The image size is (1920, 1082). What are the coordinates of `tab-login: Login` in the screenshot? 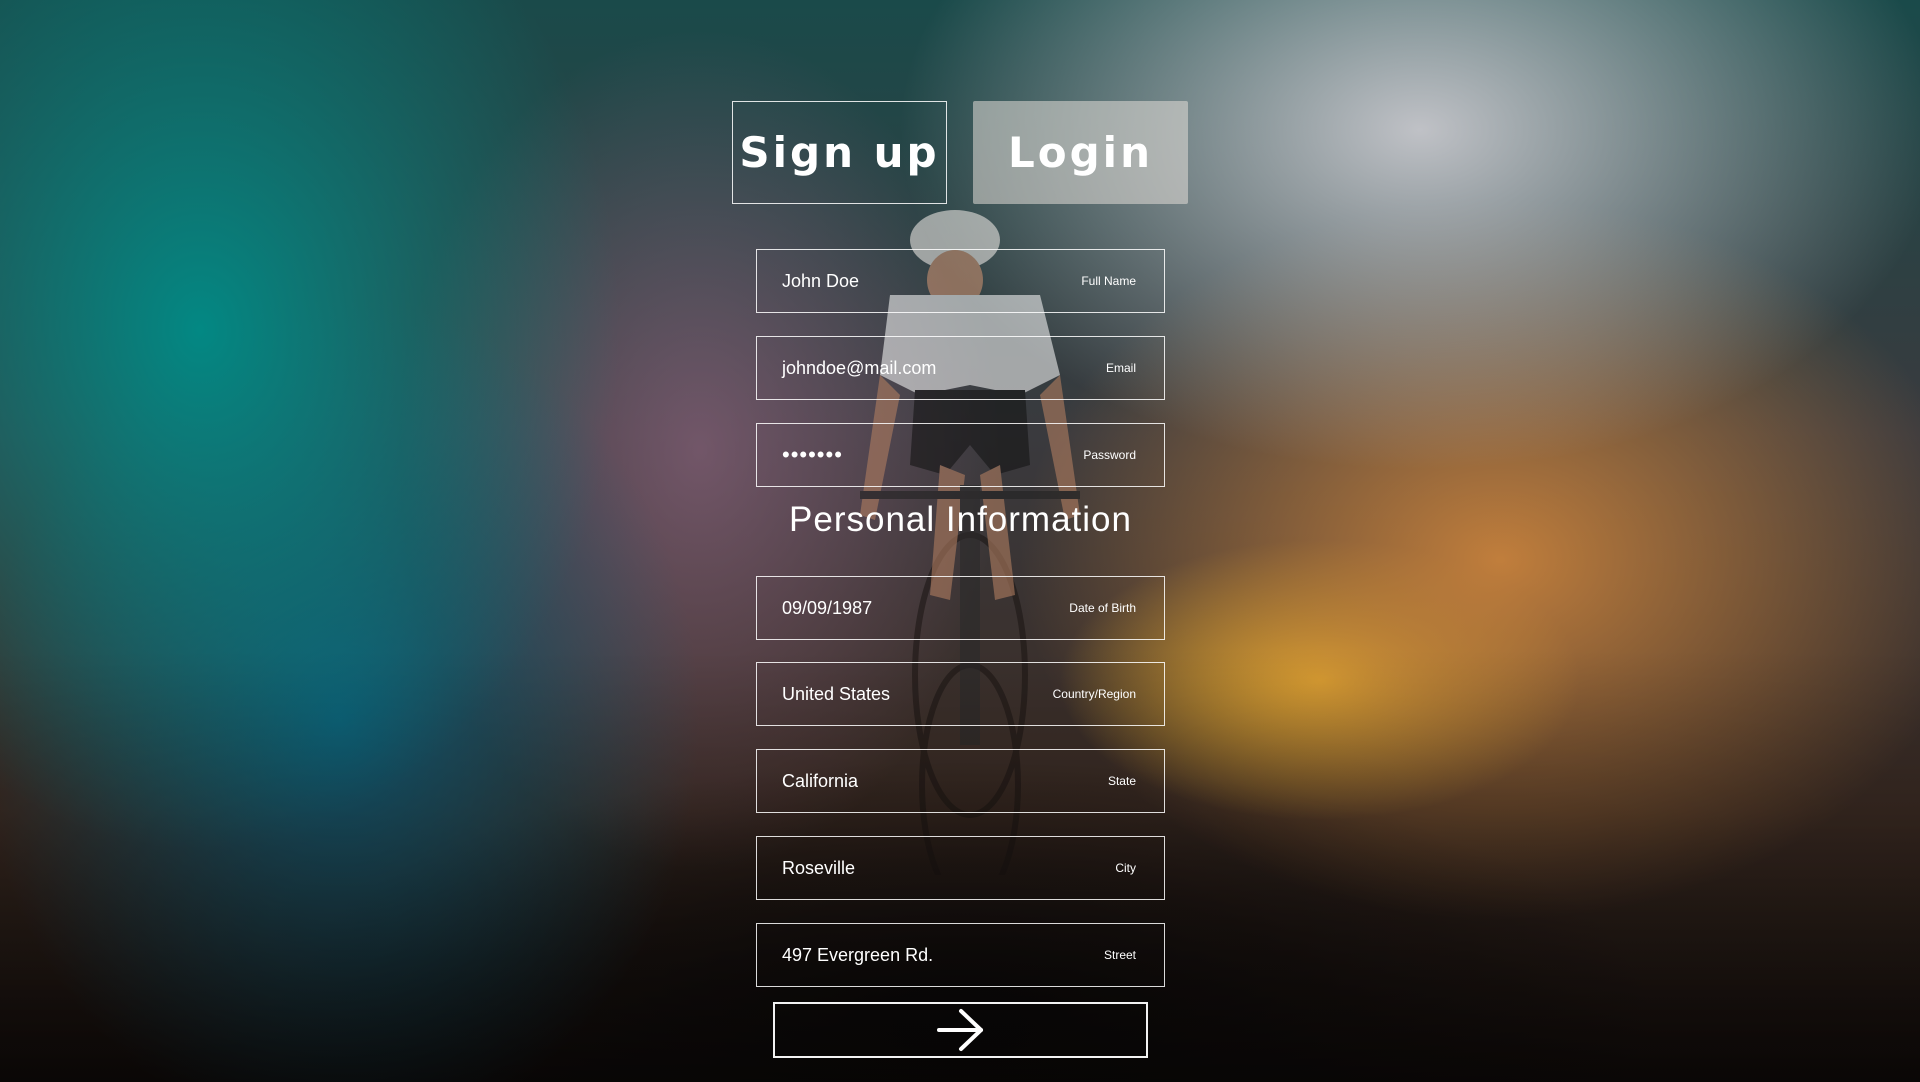 It's located at (1080, 152).